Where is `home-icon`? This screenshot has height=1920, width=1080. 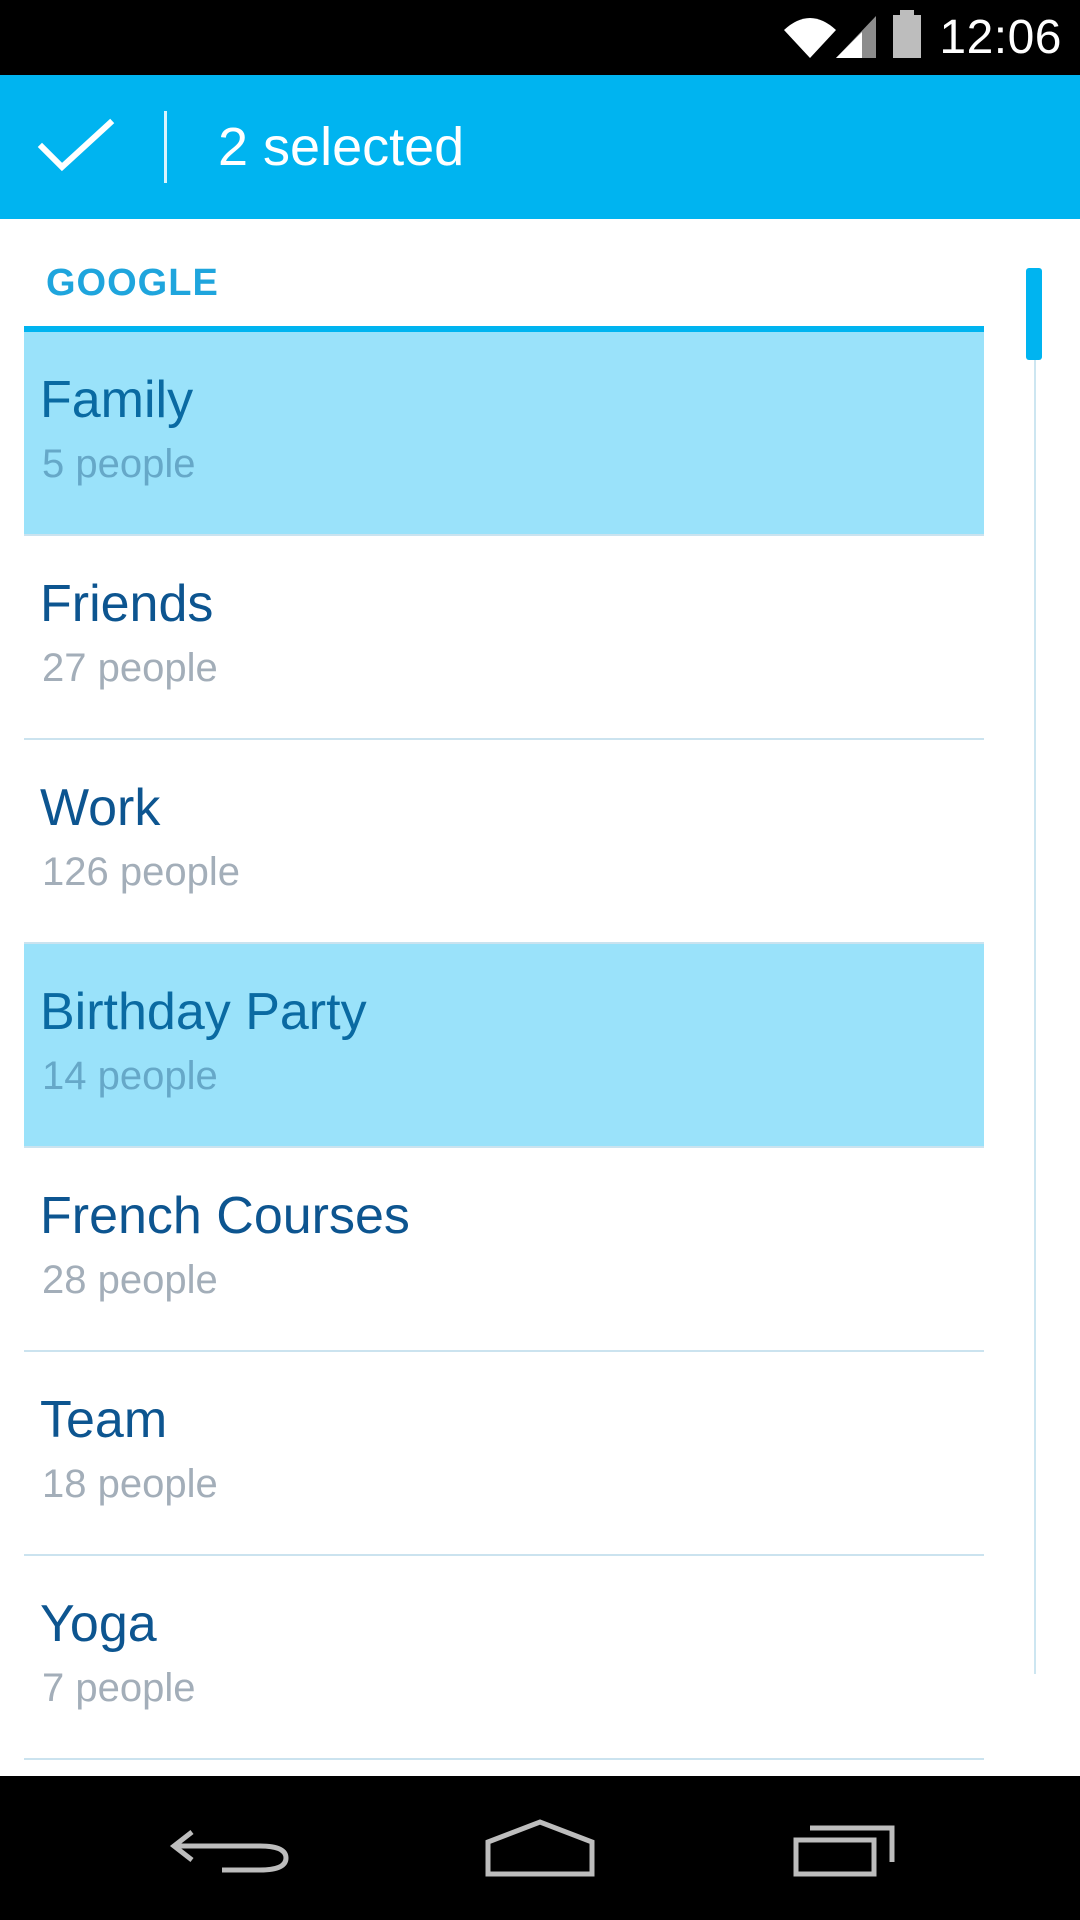
home-icon is located at coordinates (540, 1848).